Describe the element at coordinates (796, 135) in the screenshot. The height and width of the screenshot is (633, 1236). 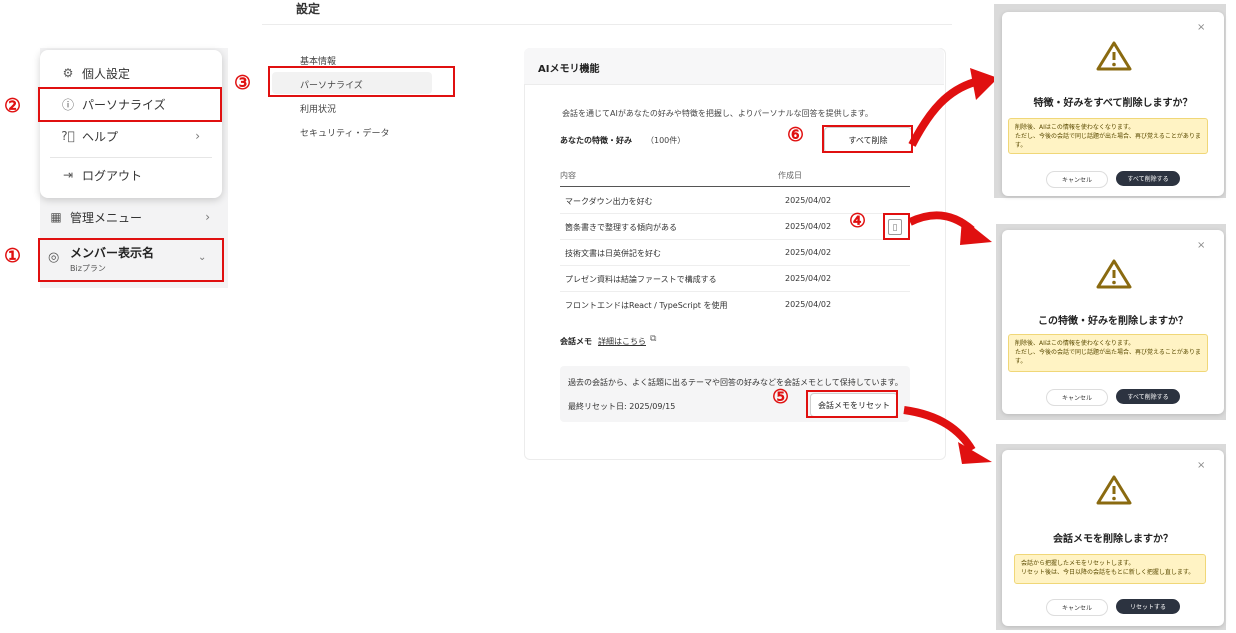
I see `annotation-6: ⑥` at that location.